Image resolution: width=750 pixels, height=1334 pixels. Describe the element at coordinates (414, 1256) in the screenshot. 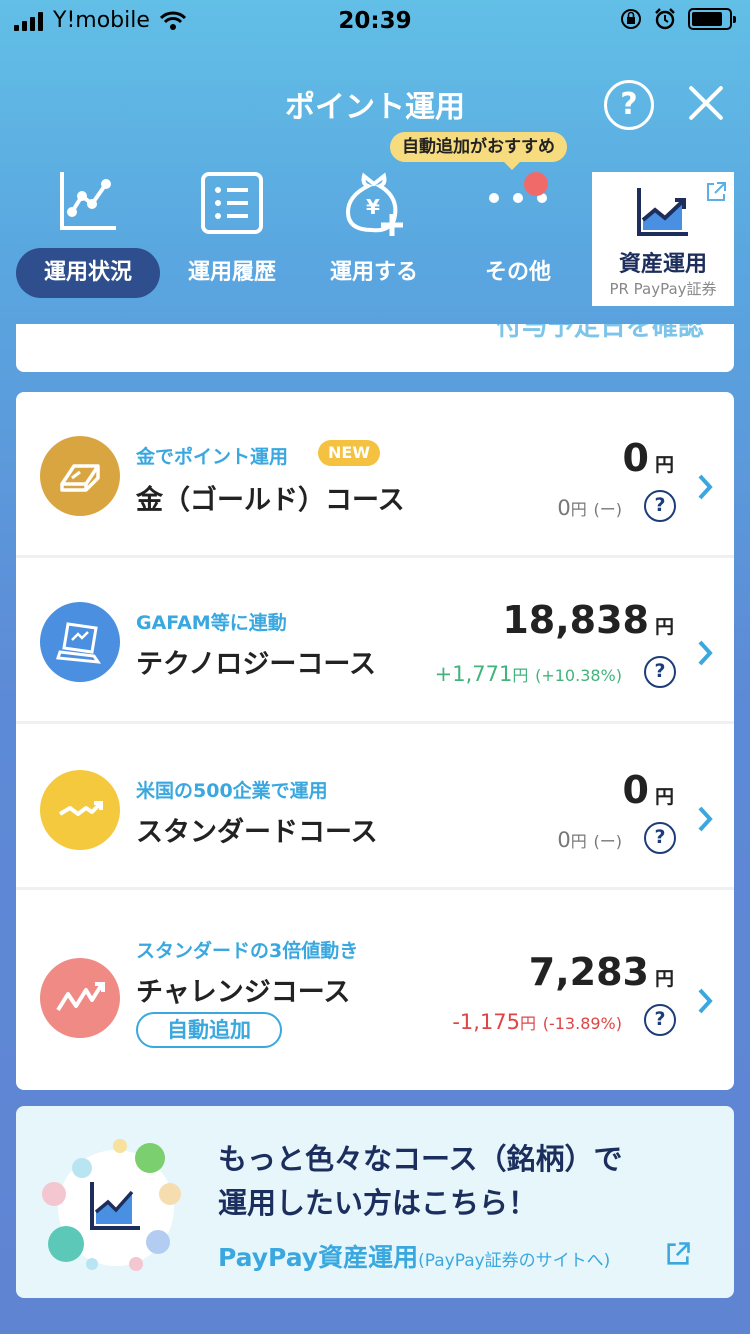

I see `promo-link: PayPay資産運用(PayPay証券のサイトへ)` at that location.